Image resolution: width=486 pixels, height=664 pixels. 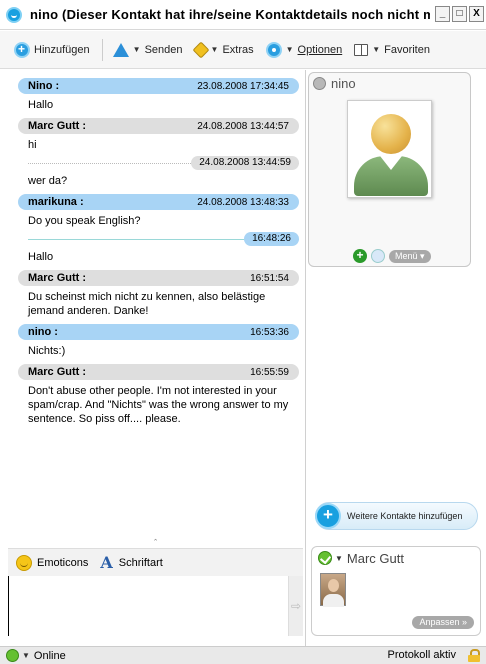 What do you see at coordinates (47, 351) in the screenshot?
I see `message-text: Nichts:)` at bounding box center [47, 351].